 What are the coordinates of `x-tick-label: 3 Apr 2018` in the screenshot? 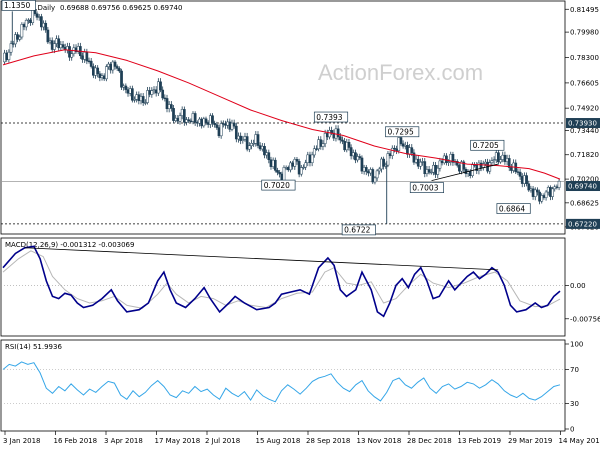 It's located at (123, 441).